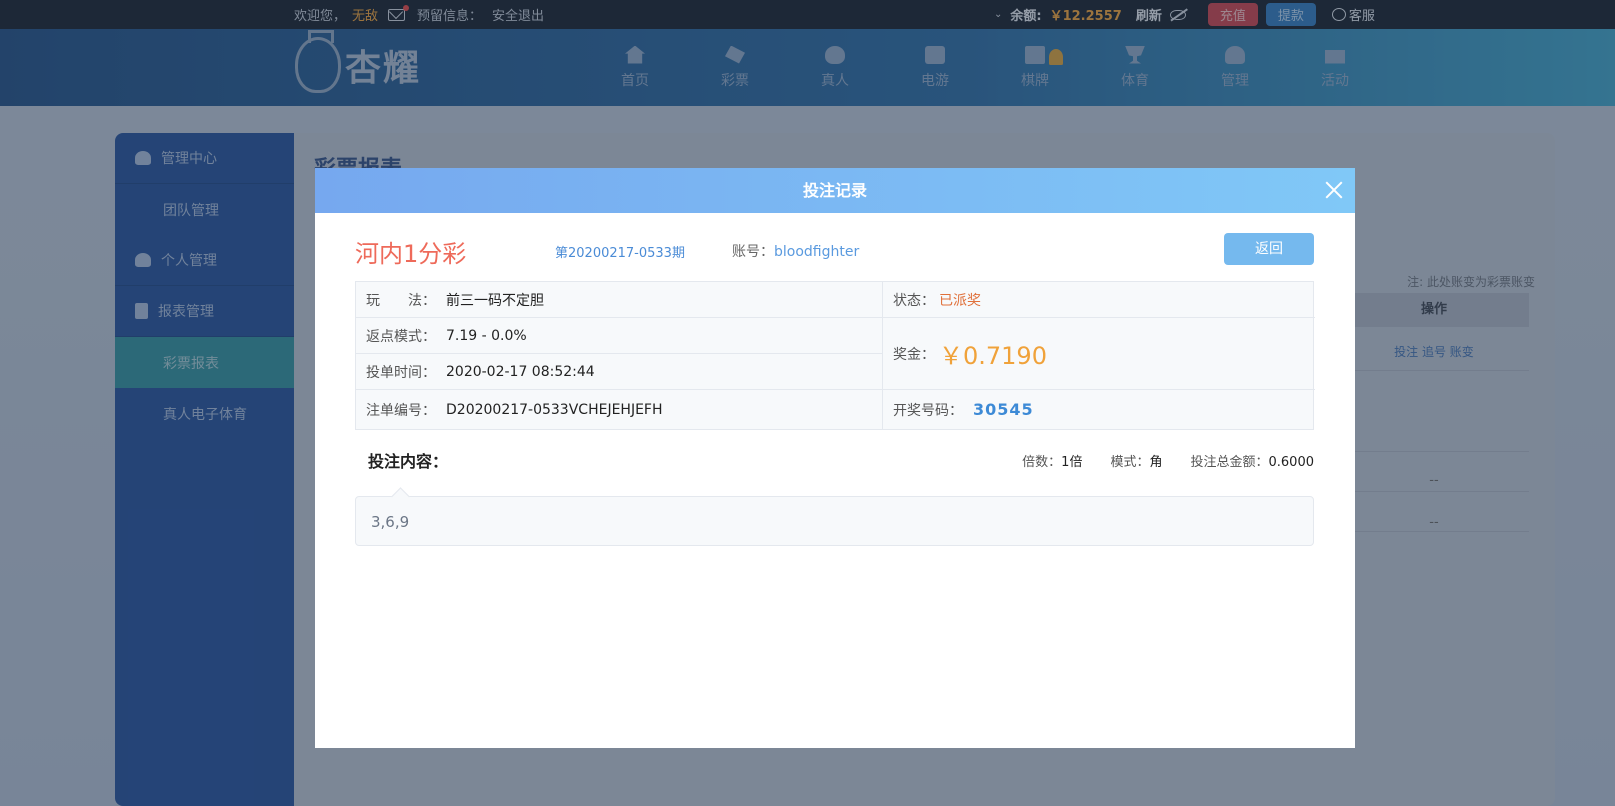 The height and width of the screenshot is (806, 1615). What do you see at coordinates (1042, 462) in the screenshot?
I see `multiple-label: 倍数：` at bounding box center [1042, 462].